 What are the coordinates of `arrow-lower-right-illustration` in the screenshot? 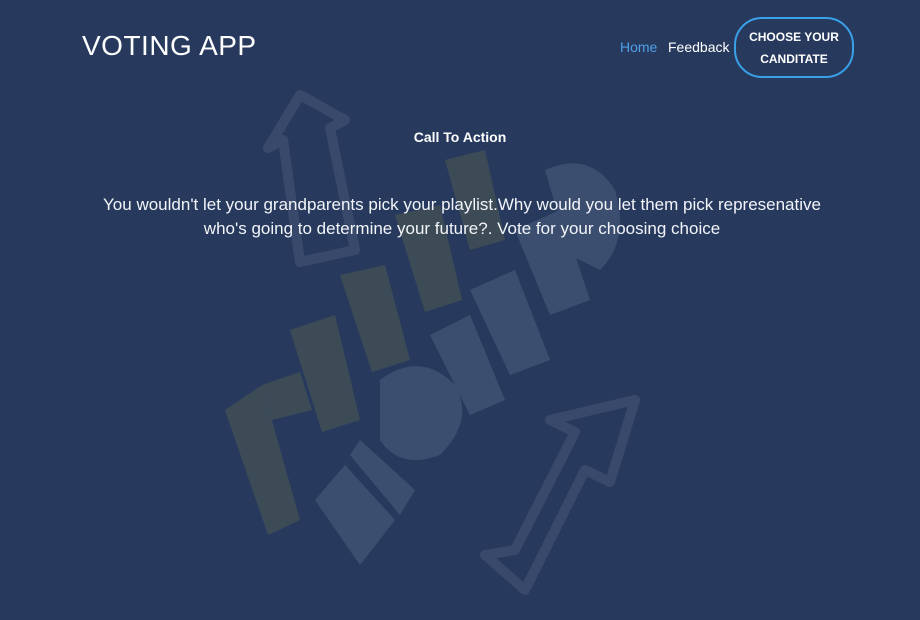 It's located at (560, 495).